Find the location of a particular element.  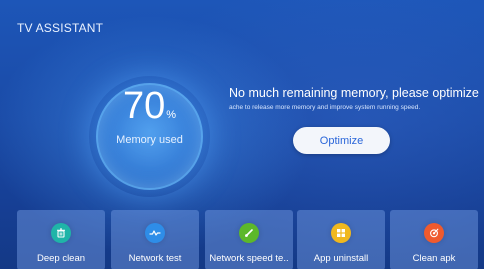

tile-network-test: Network test is located at coordinates (155, 239).